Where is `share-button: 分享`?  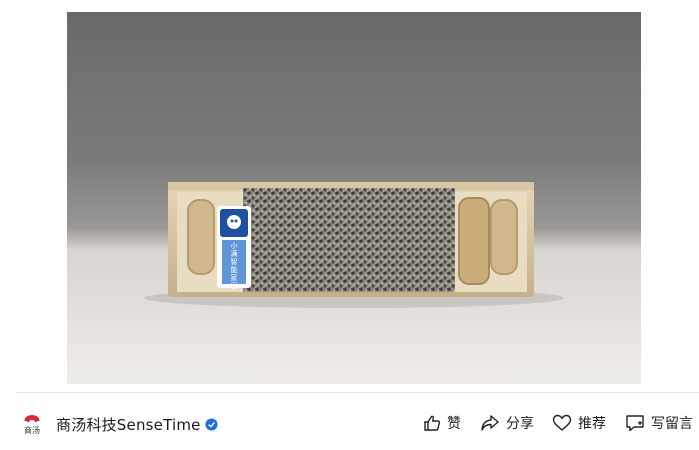 share-button: 分享 is located at coordinates (507, 423).